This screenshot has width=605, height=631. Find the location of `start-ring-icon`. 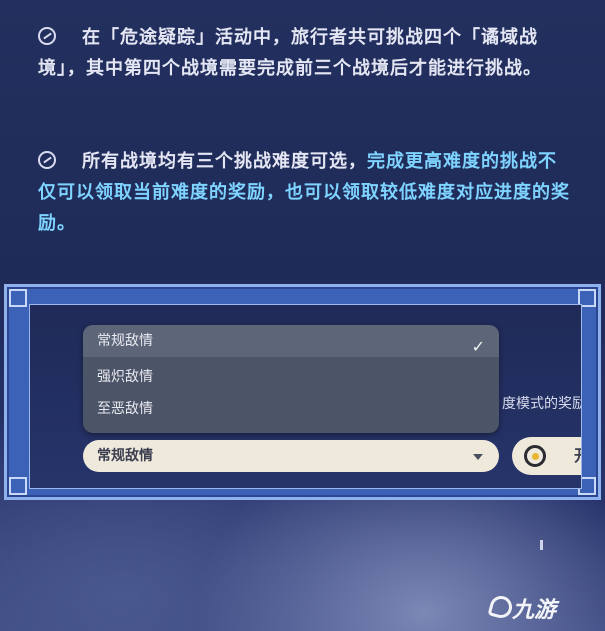

start-ring-icon is located at coordinates (535, 456).